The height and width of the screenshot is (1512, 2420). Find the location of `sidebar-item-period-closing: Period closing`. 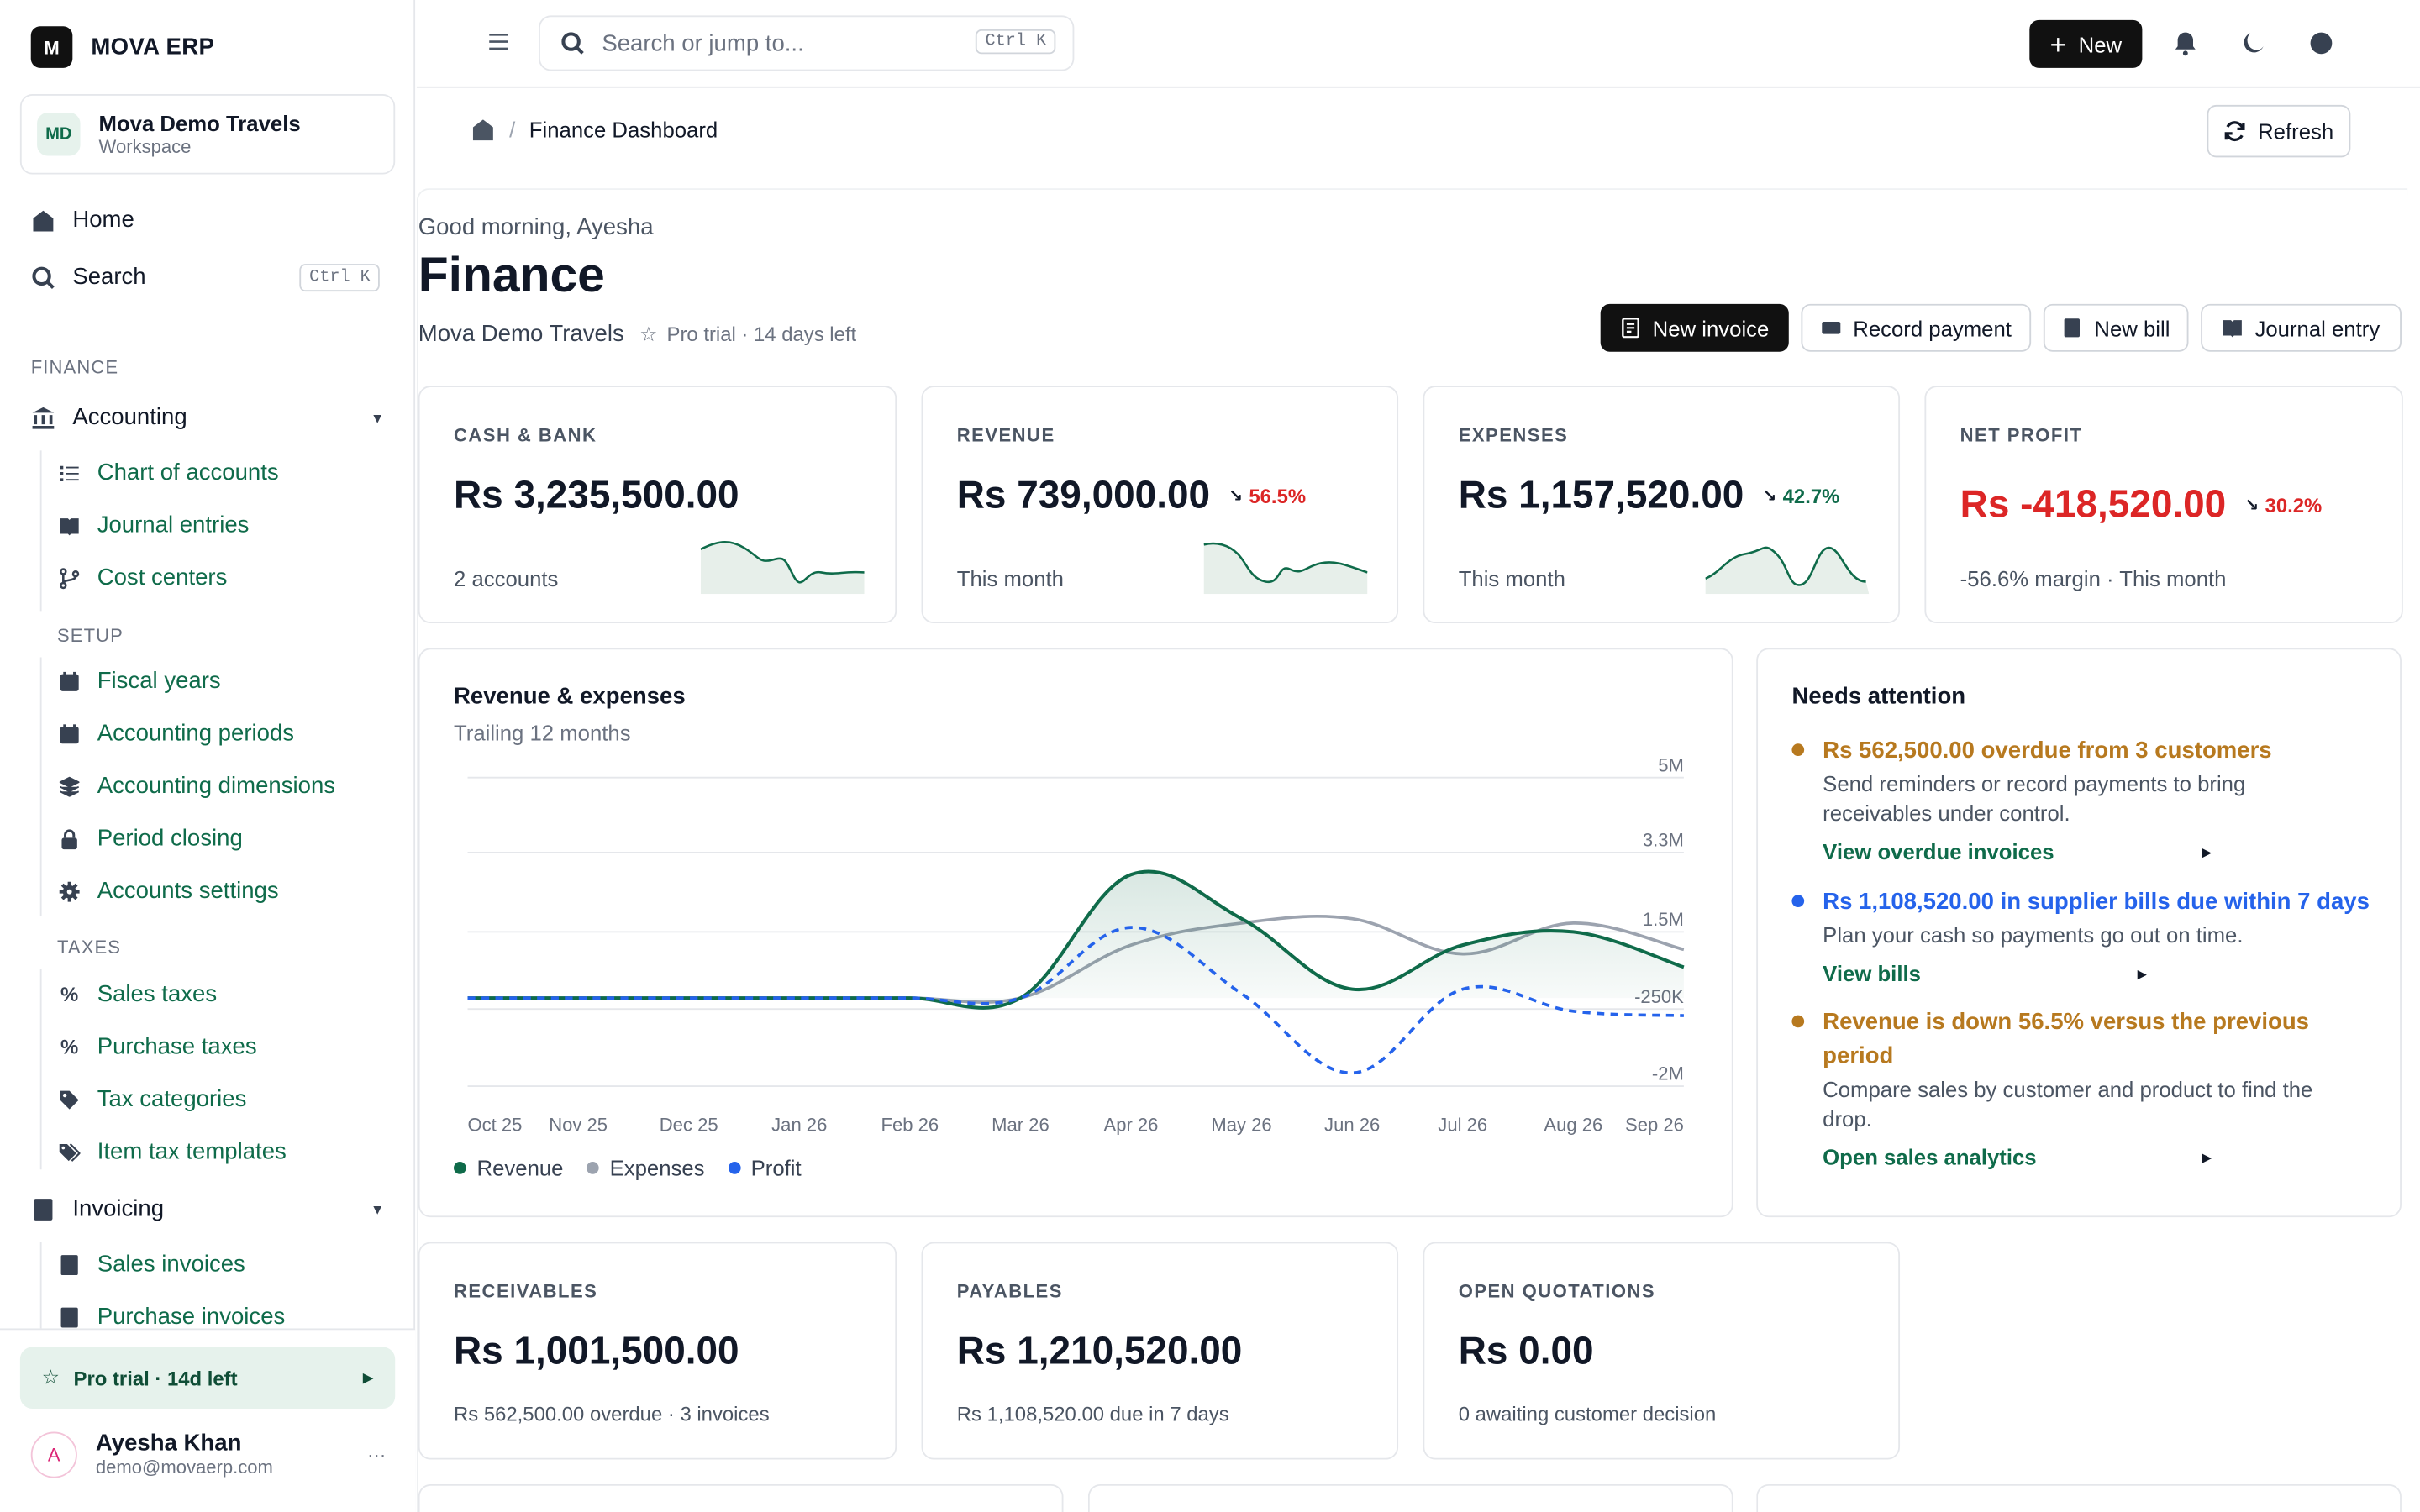

sidebar-item-period-closing: Period closing is located at coordinates (151, 839).